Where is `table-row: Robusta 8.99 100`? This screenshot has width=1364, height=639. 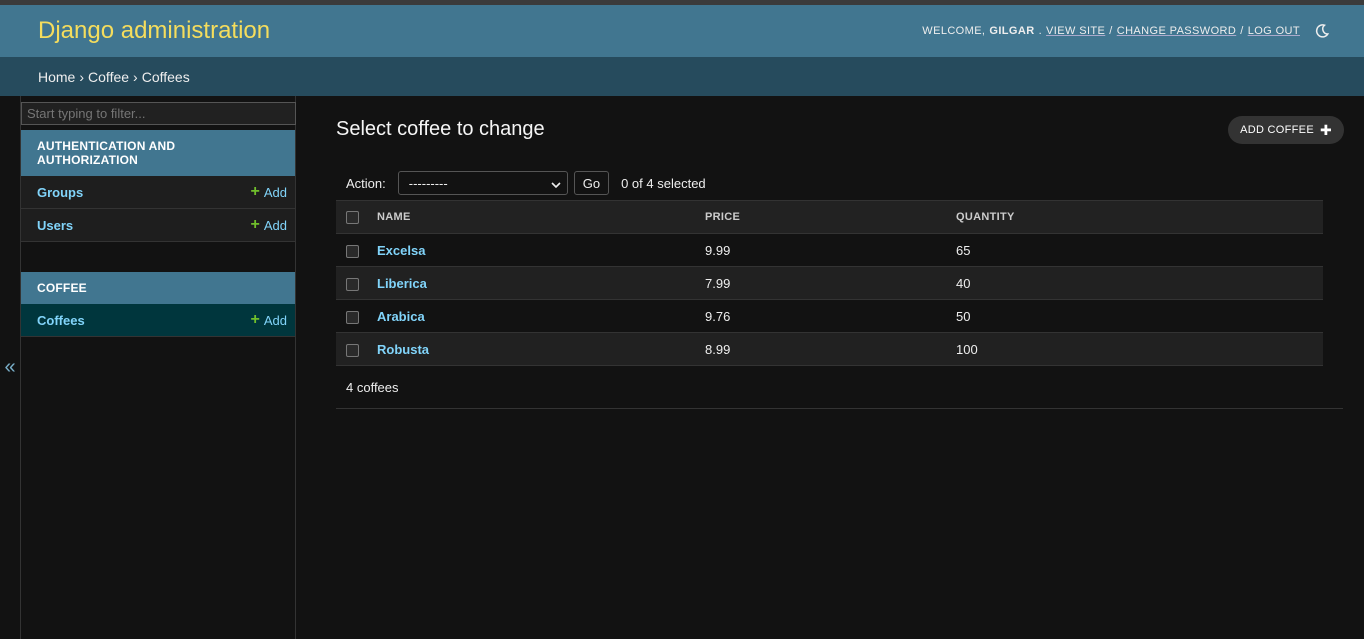 table-row: Robusta 8.99 100 is located at coordinates (829, 349).